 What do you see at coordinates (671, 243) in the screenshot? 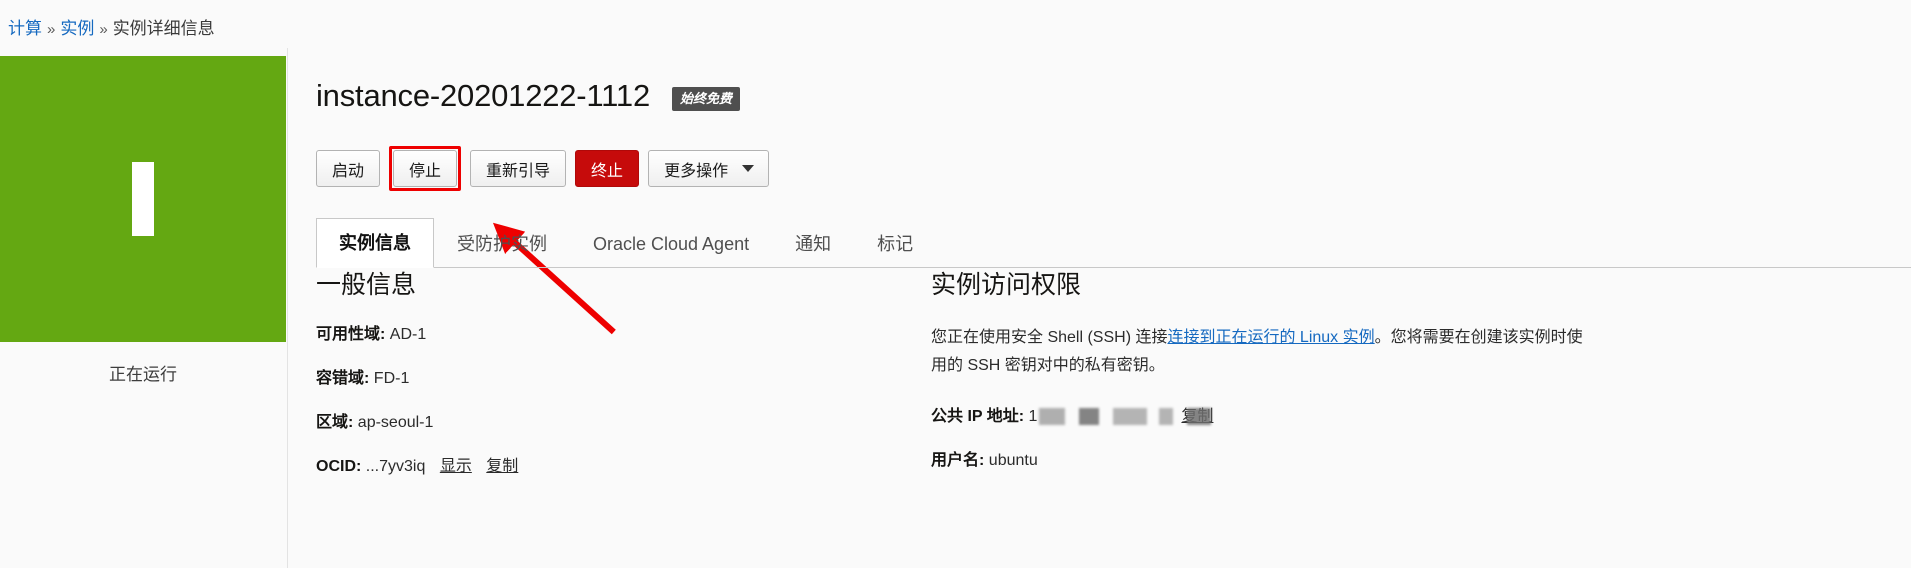
I see `tab-oracle-cloud-agent: Oracle Cloud Agent` at bounding box center [671, 243].